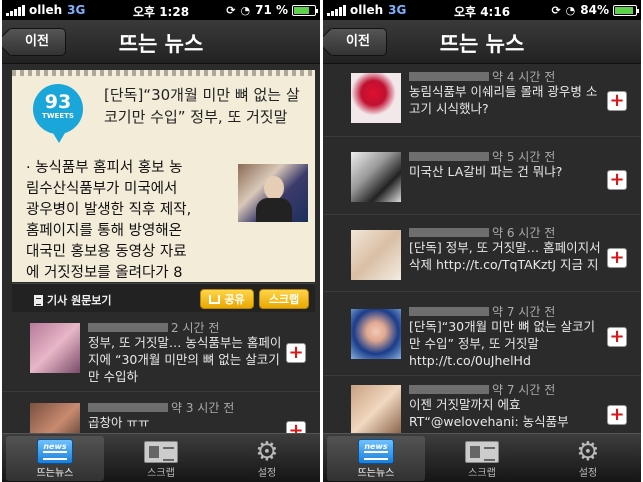  I want to click on body-line: 홈페이지를 통해 방영해온, so click(104, 231).